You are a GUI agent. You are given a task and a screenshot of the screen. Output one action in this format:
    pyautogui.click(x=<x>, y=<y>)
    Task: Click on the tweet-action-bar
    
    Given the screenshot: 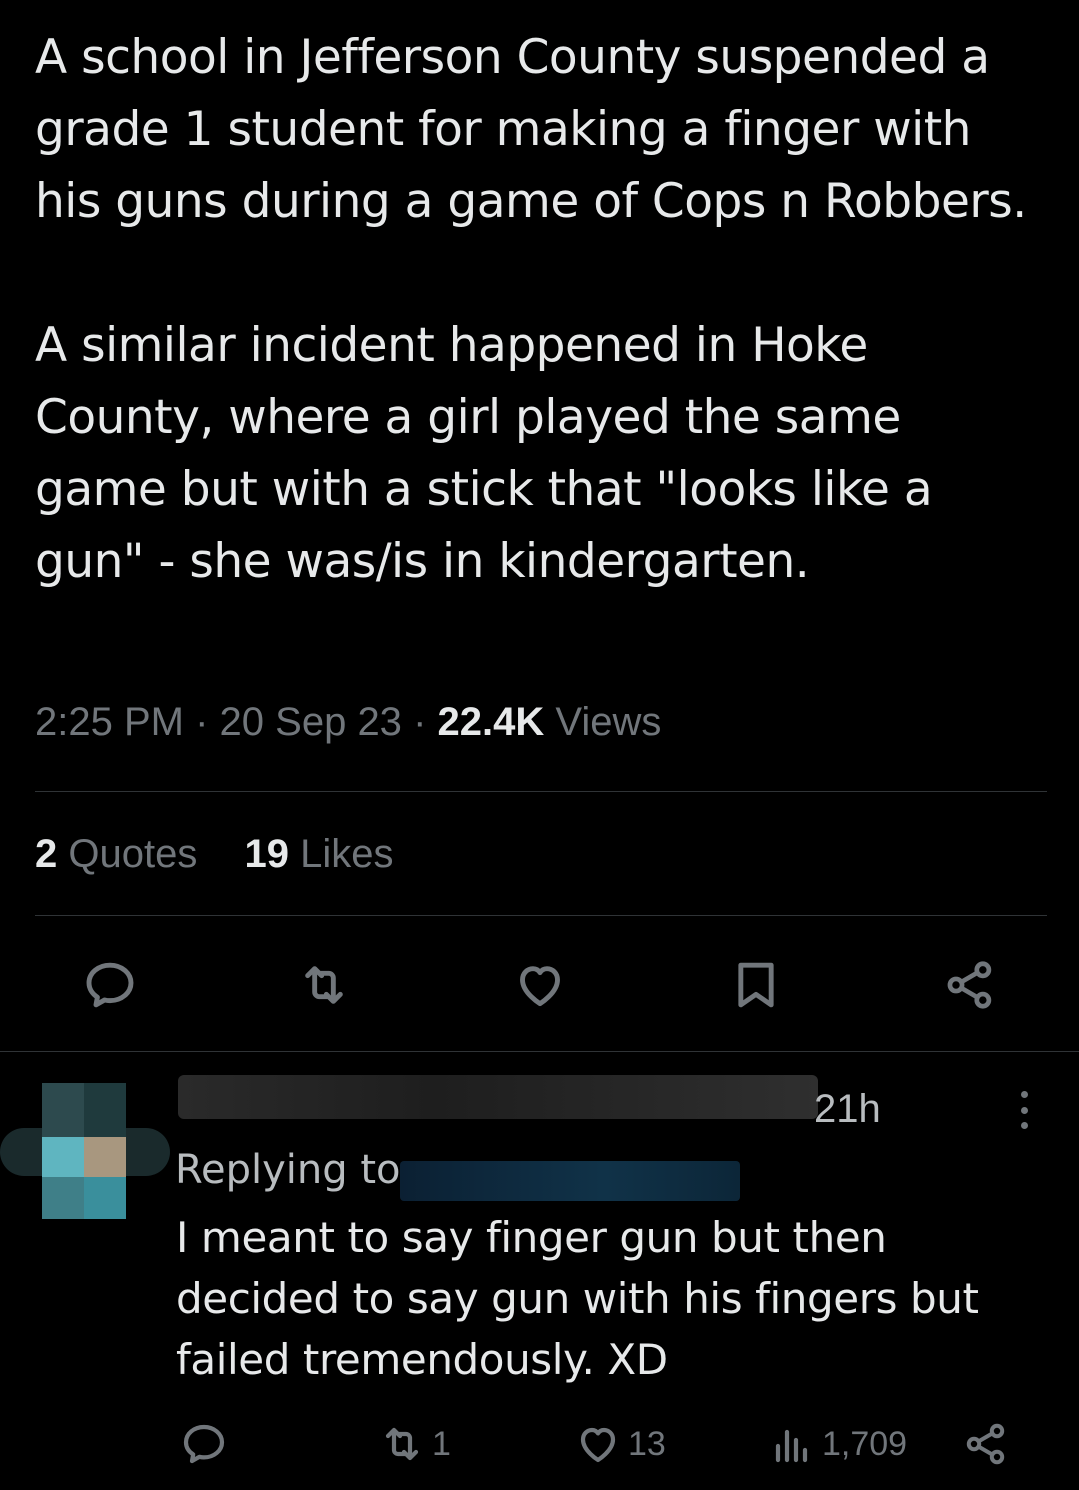 What is the action you would take?
    pyautogui.click(x=539, y=985)
    